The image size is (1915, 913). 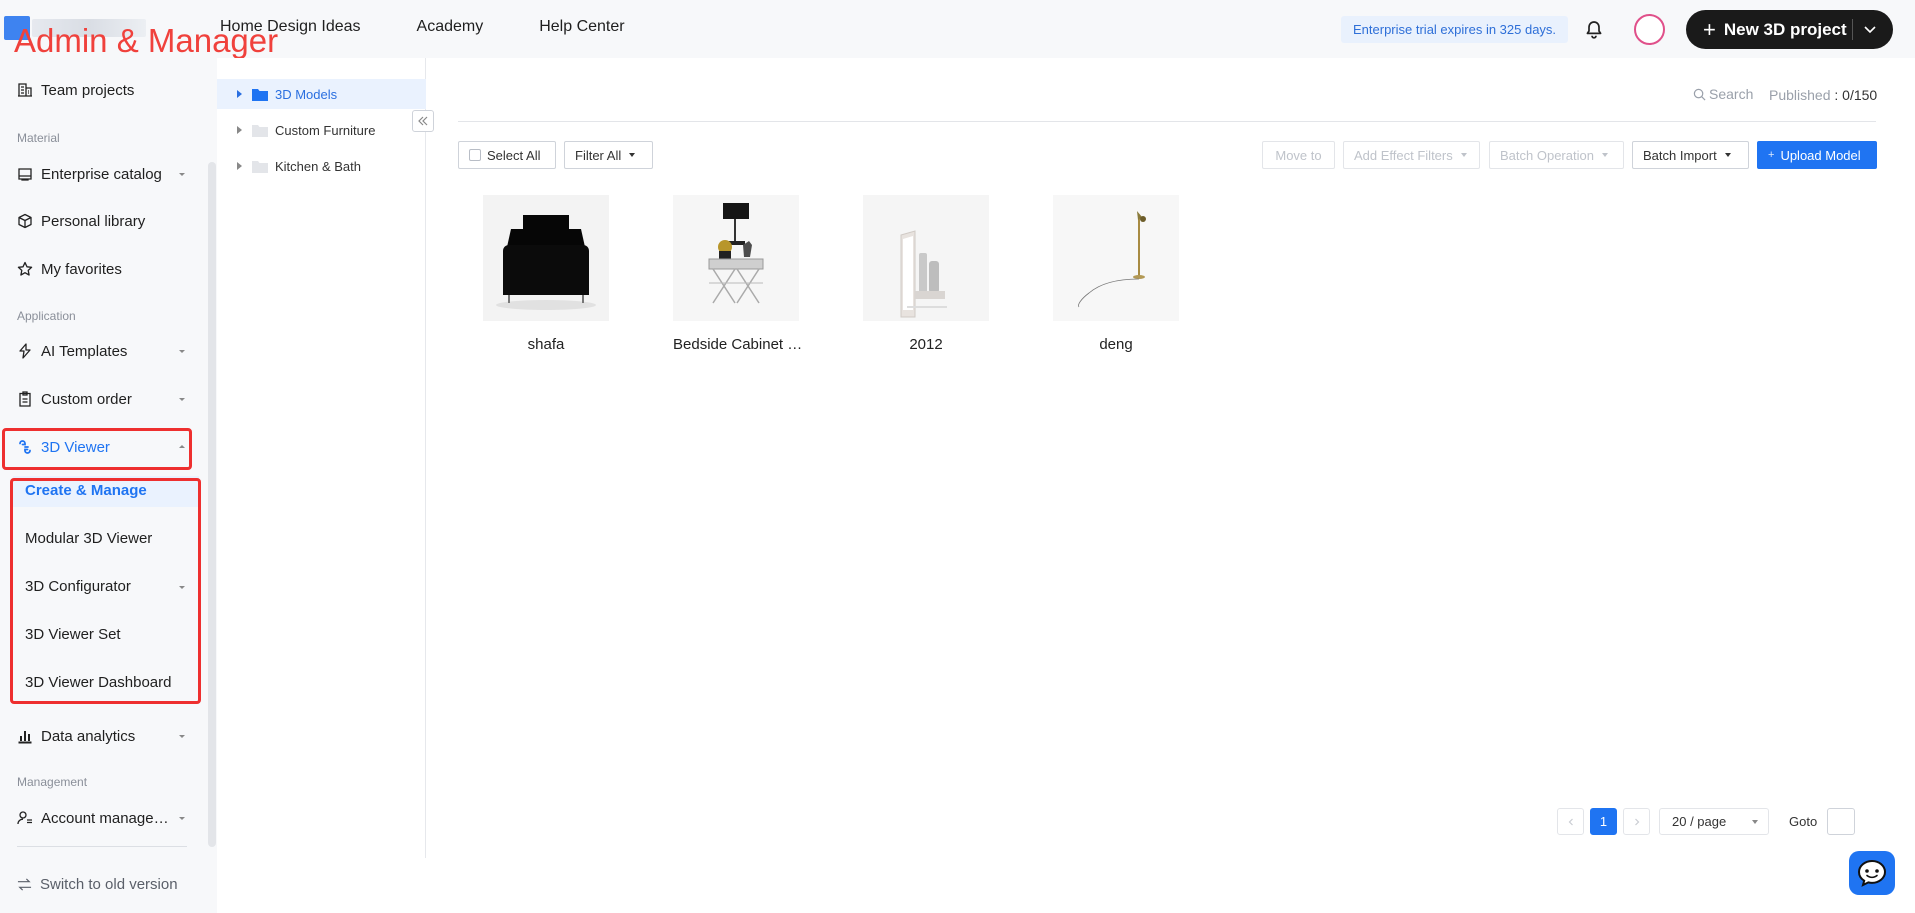 I want to click on sidebar-item-ai-templates: AI Templates, so click(x=100, y=351).